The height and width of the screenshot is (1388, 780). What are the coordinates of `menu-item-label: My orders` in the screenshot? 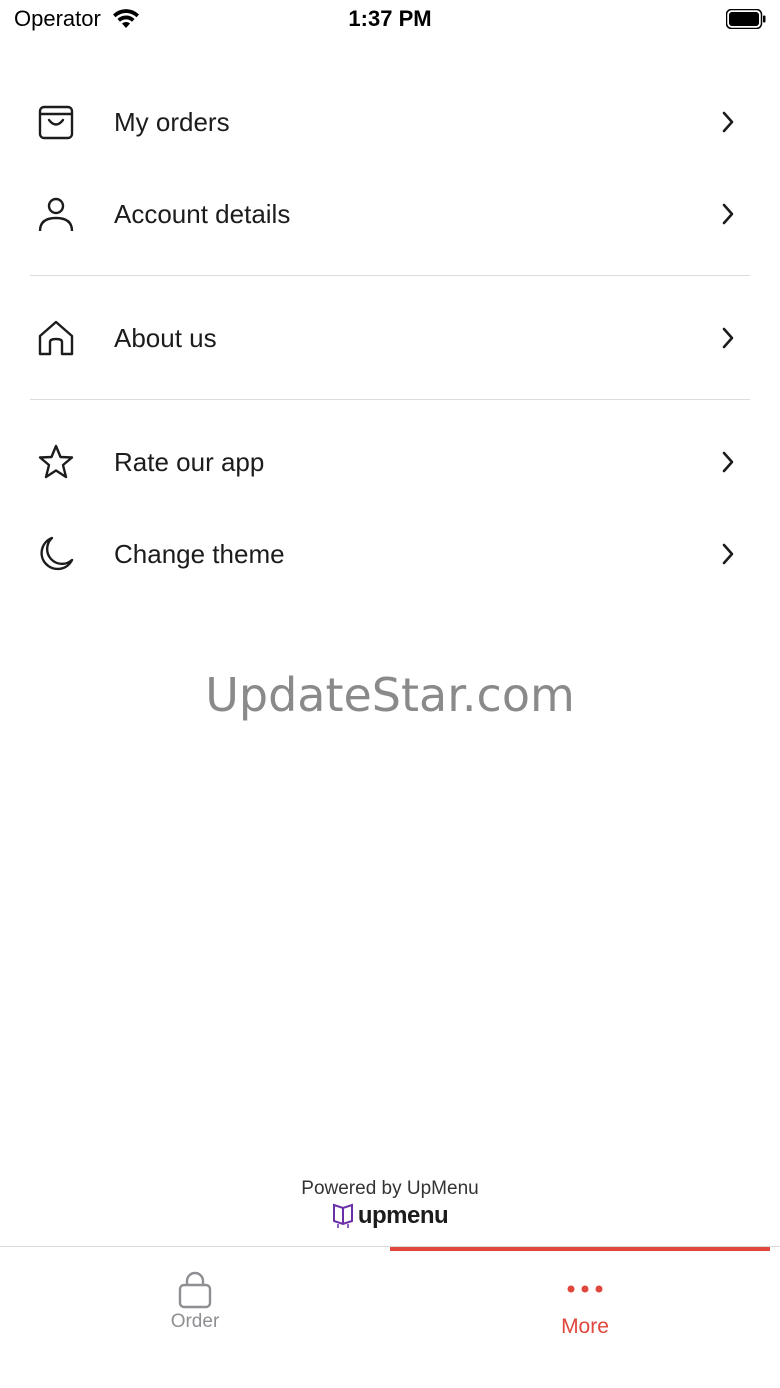 It's located at (172, 121).